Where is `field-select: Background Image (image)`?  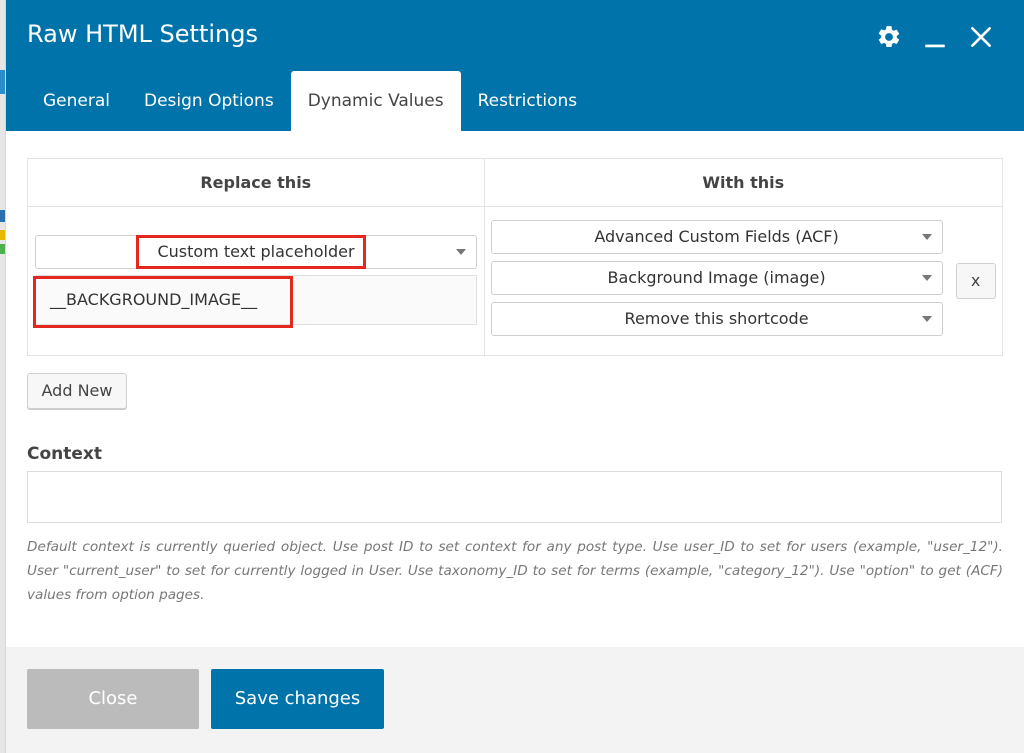 field-select: Background Image (image) is located at coordinates (716, 278).